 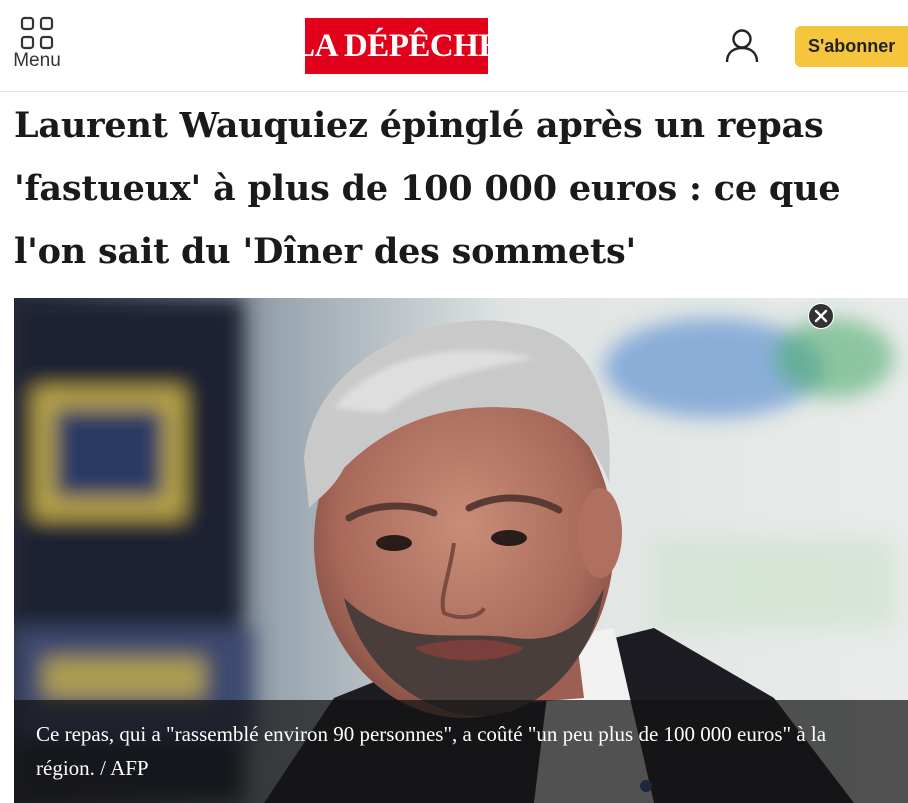 I want to click on menu-label: Menu, so click(x=37, y=60).